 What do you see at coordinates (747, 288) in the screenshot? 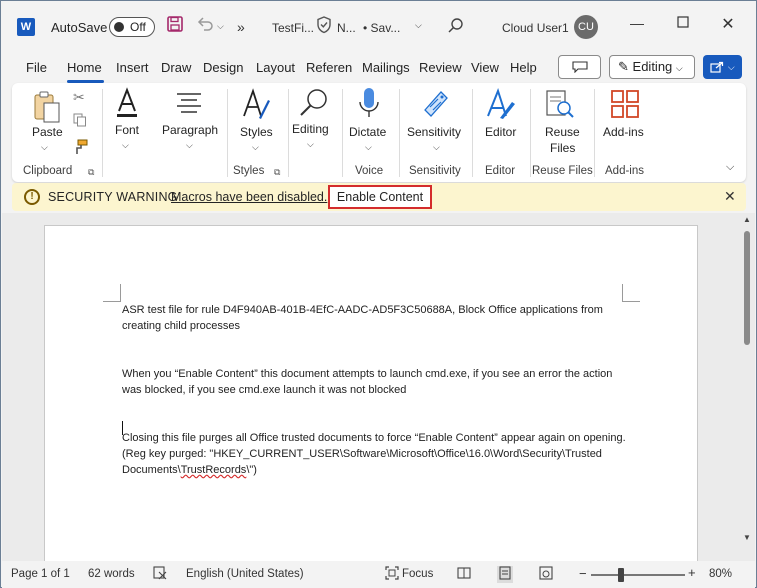
I see `scrollbar-thumb` at bounding box center [747, 288].